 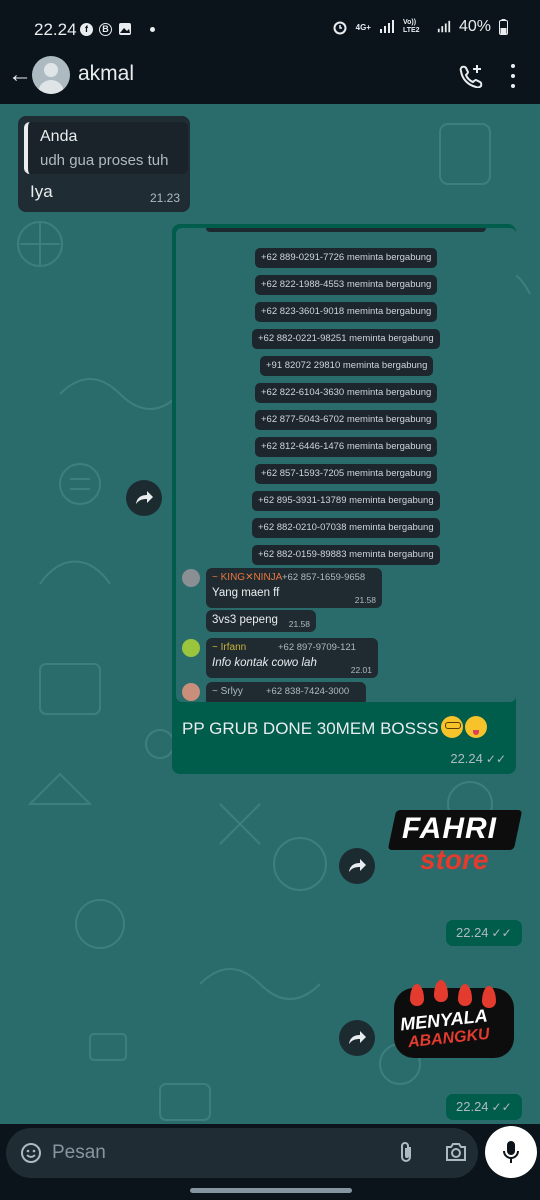 I want to click on group-message-text: Yang maen ff, so click(x=246, y=593).